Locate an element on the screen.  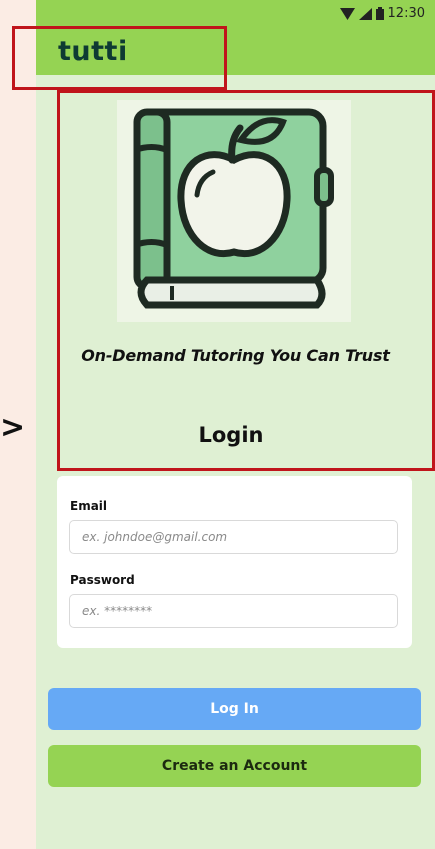
email-field is located at coordinates (233, 537).